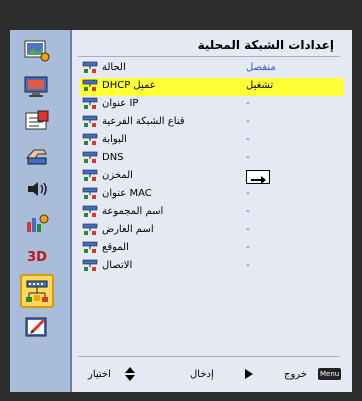 This screenshot has width=362, height=401. I want to click on row-label: DHCP عميل, so click(129, 85).